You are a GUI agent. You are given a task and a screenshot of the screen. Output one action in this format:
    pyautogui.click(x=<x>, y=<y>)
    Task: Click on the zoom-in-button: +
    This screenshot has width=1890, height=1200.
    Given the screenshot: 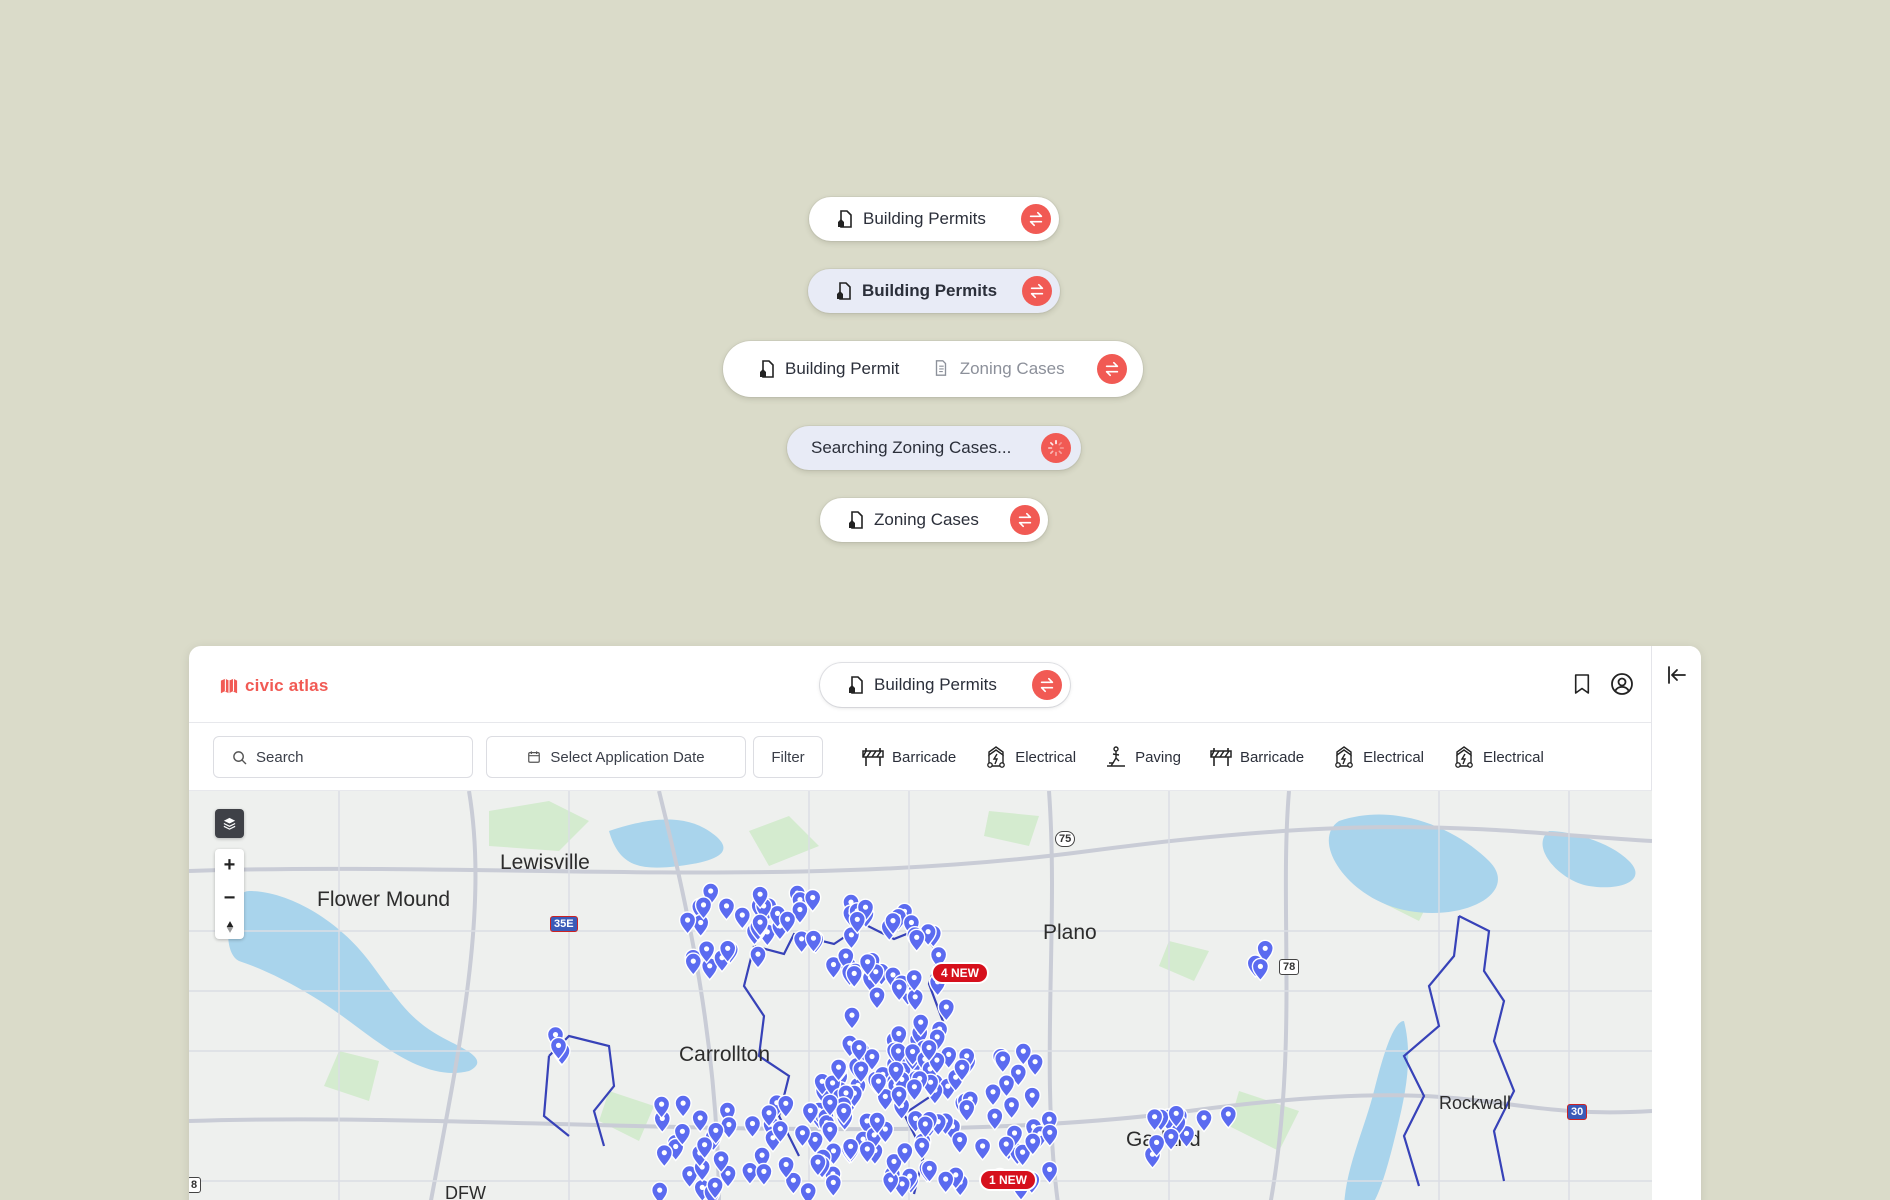 What is the action you would take?
    pyautogui.click(x=230, y=865)
    